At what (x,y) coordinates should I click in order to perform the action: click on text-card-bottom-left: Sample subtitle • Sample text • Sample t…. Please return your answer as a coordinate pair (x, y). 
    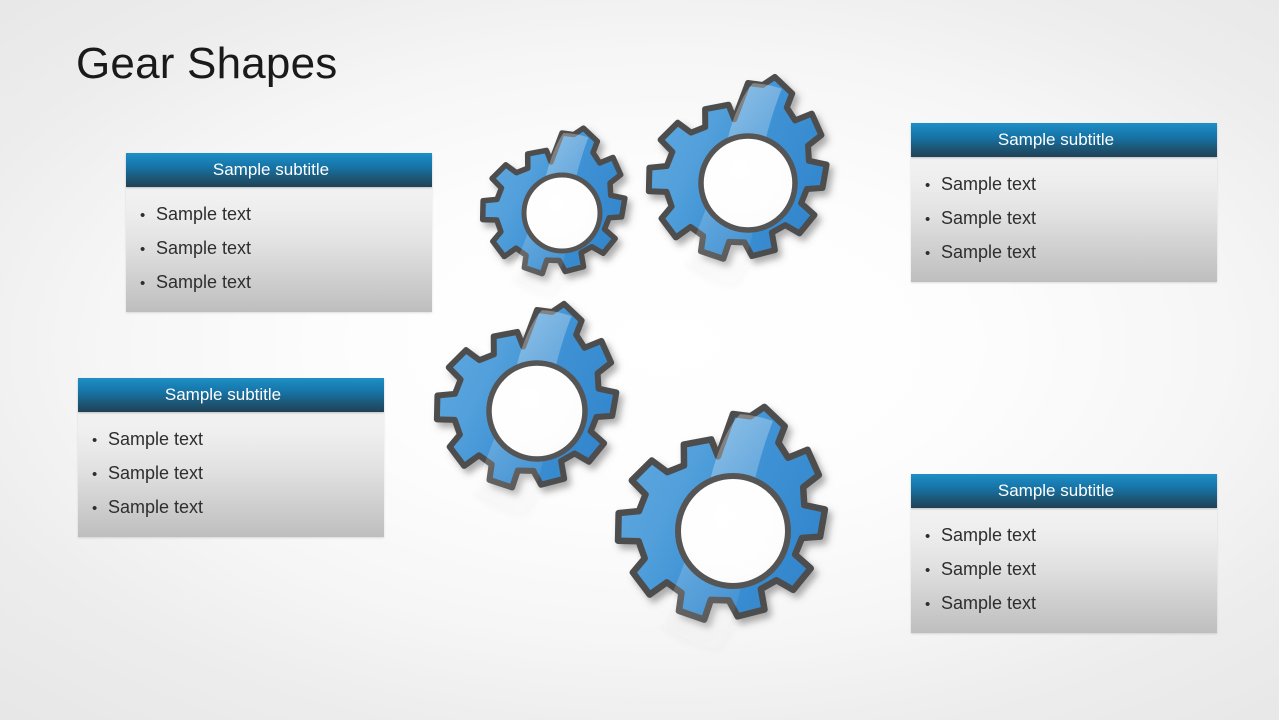
    Looking at the image, I should click on (231, 457).